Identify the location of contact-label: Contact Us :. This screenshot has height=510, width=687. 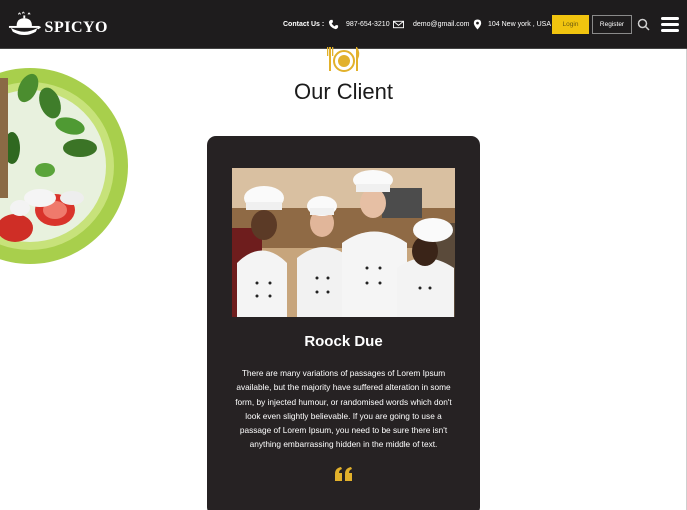
(304, 24).